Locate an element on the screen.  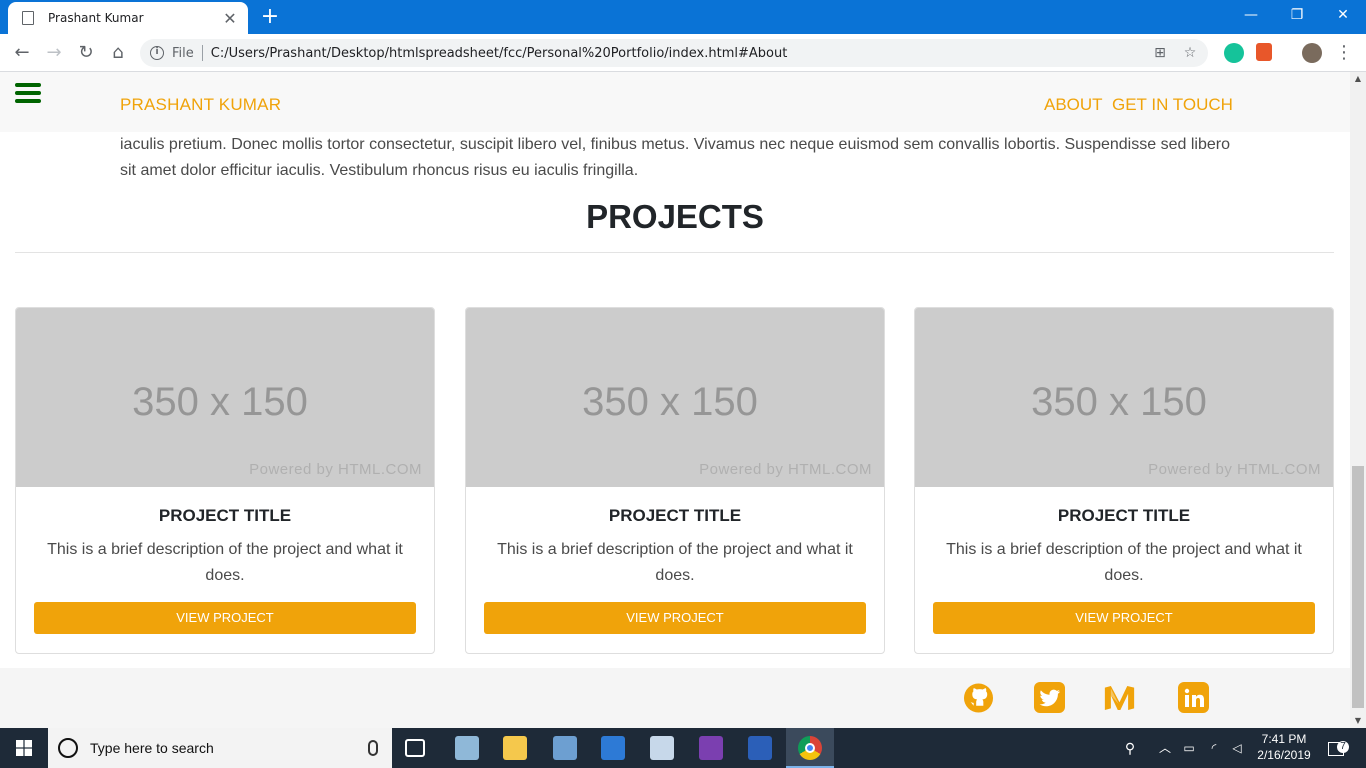
file-label: File is located at coordinates (183, 53).